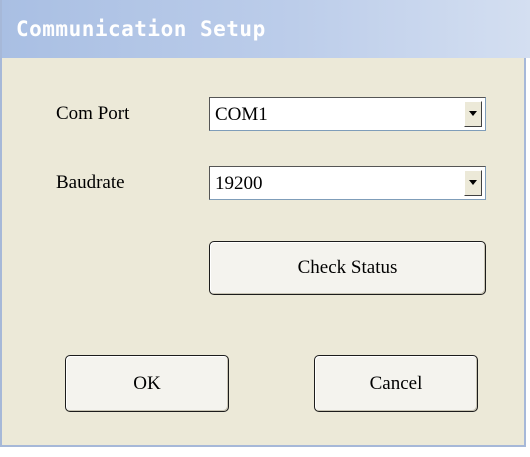 This screenshot has height=457, width=530. I want to click on background-strip, so click(265, 452).